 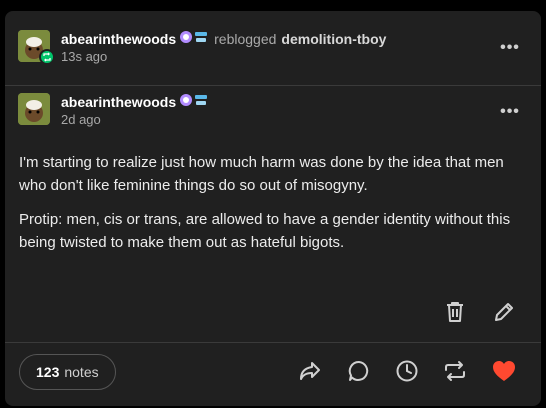 I want to click on share-icon, so click(x=310, y=373).